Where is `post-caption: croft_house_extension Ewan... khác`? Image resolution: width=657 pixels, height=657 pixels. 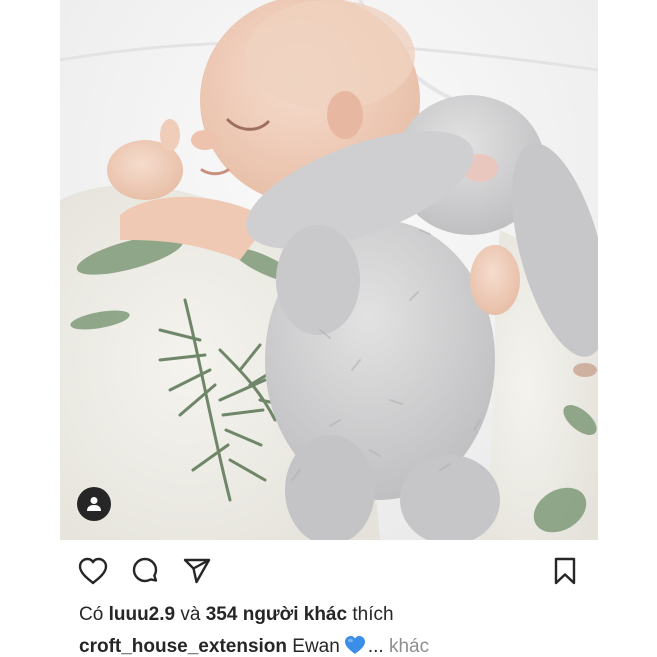 post-caption: croft_house_extension Ewan... khác is located at coordinates (254, 646).